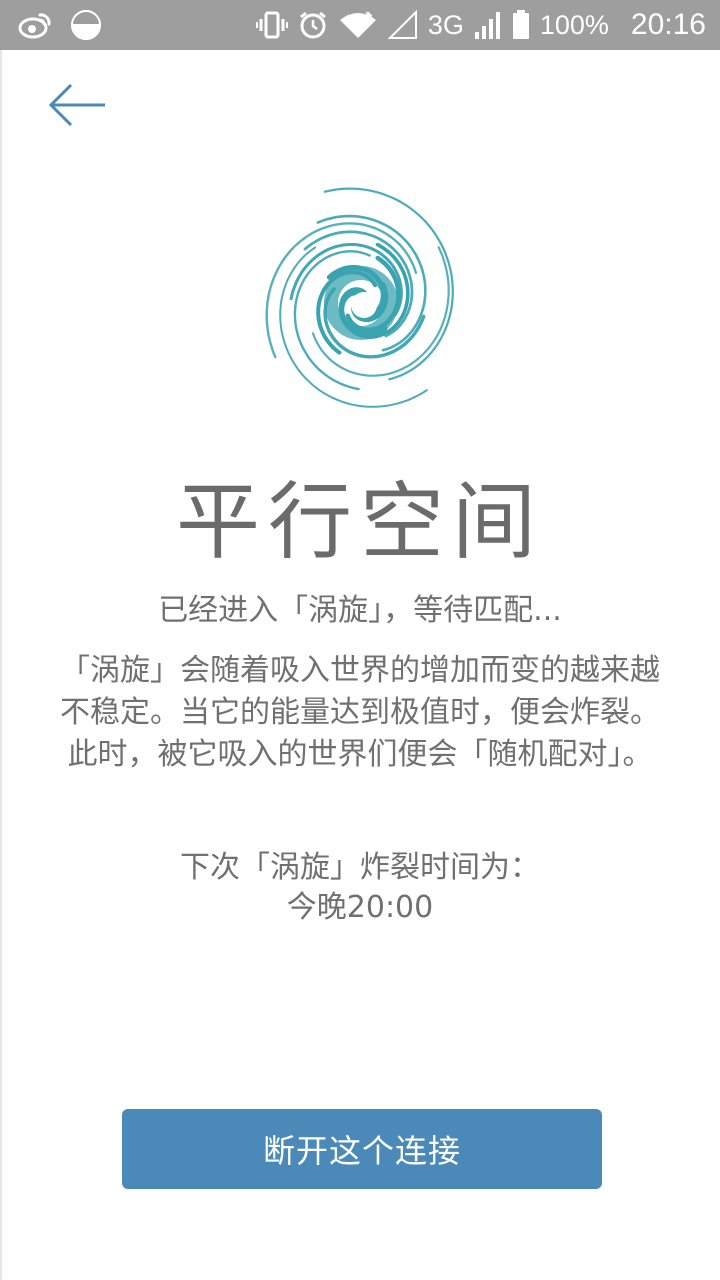 The width and height of the screenshot is (720, 1280). I want to click on page-title: 平行空间, so click(359, 522).